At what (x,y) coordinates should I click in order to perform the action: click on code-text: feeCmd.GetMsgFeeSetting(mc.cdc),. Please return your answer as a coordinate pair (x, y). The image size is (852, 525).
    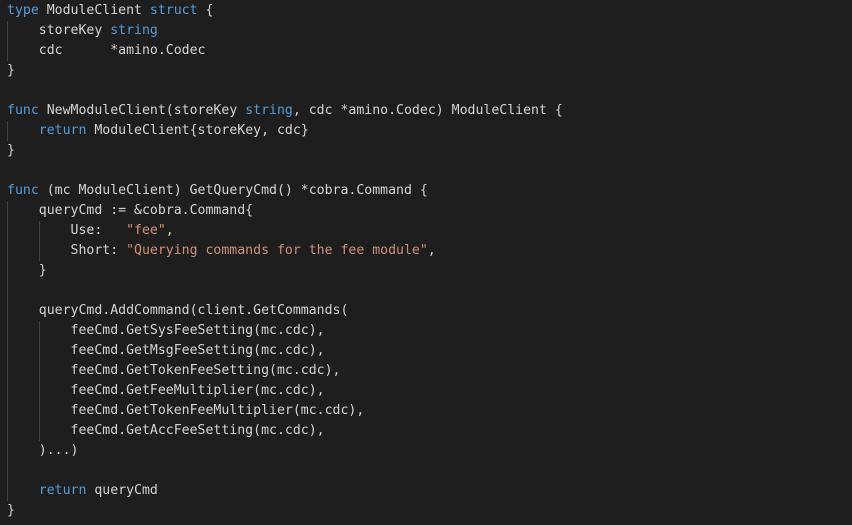
    Looking at the image, I should click on (166, 350).